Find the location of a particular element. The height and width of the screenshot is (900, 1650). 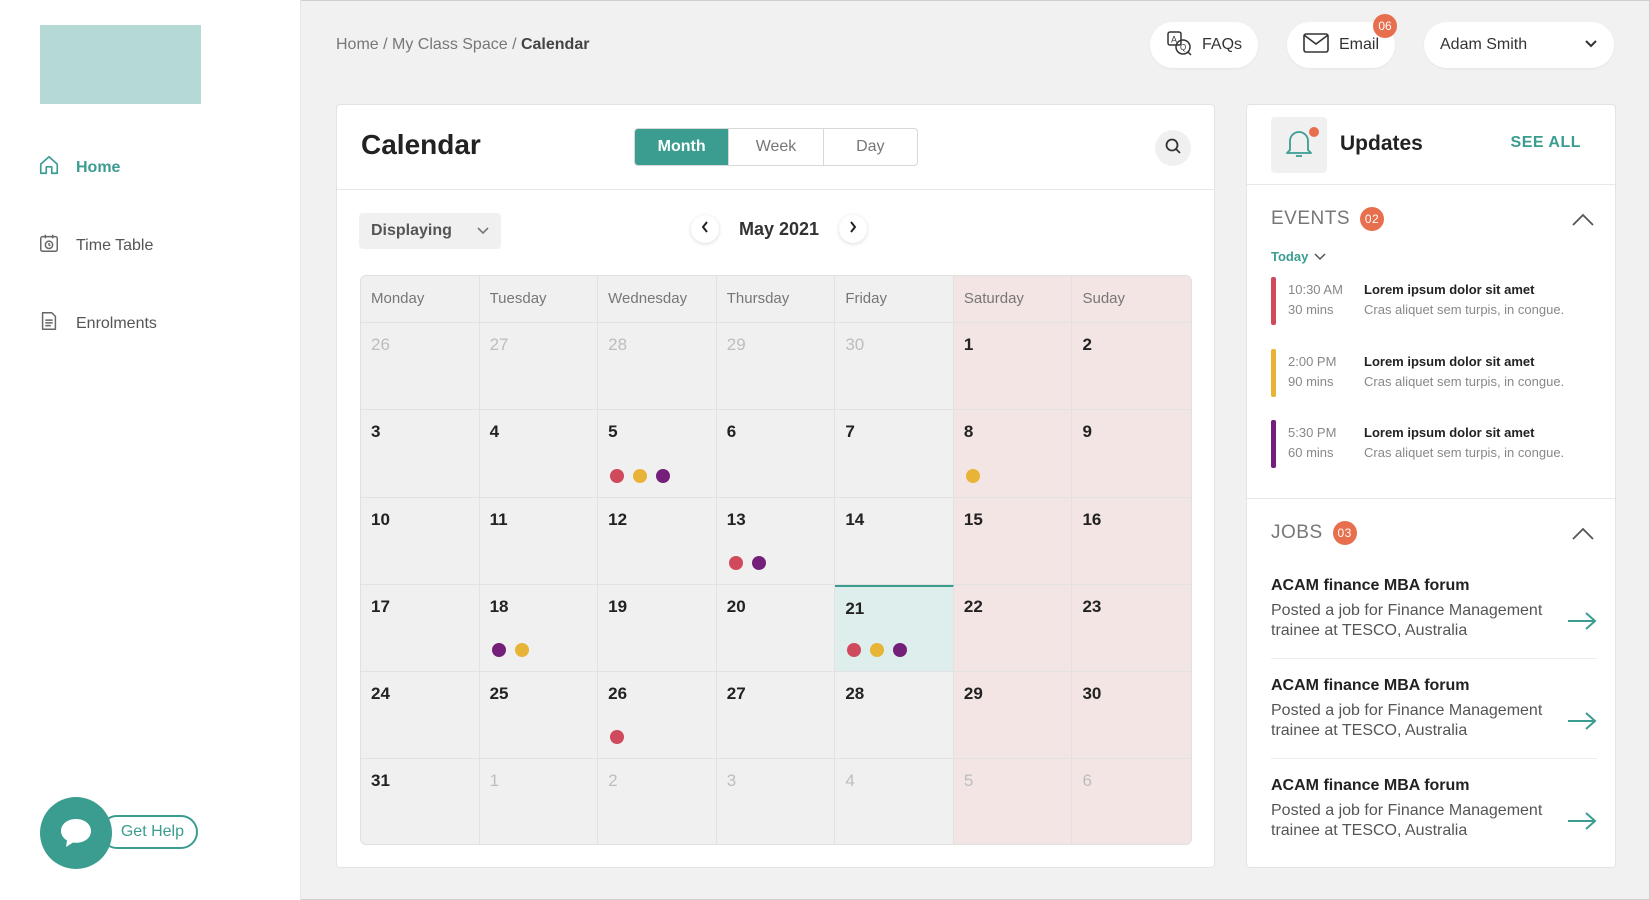

calendar-day-cell: 9 is located at coordinates (1131, 453).